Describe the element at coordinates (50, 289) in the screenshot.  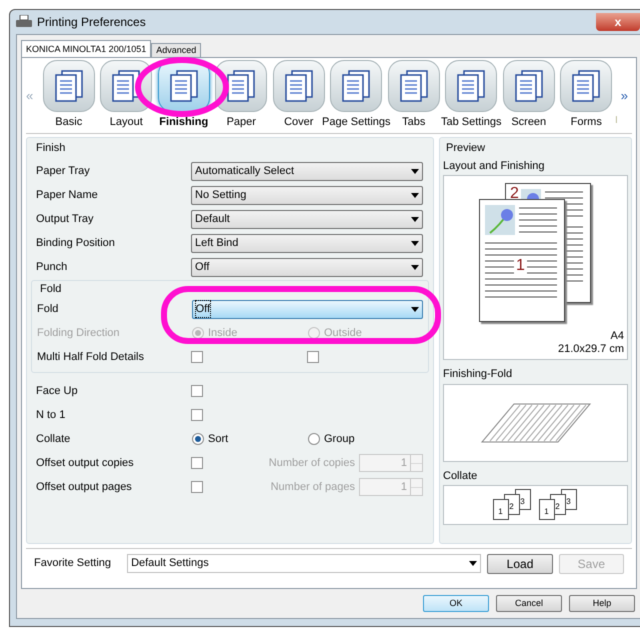
I see `group-title: Fold` at that location.